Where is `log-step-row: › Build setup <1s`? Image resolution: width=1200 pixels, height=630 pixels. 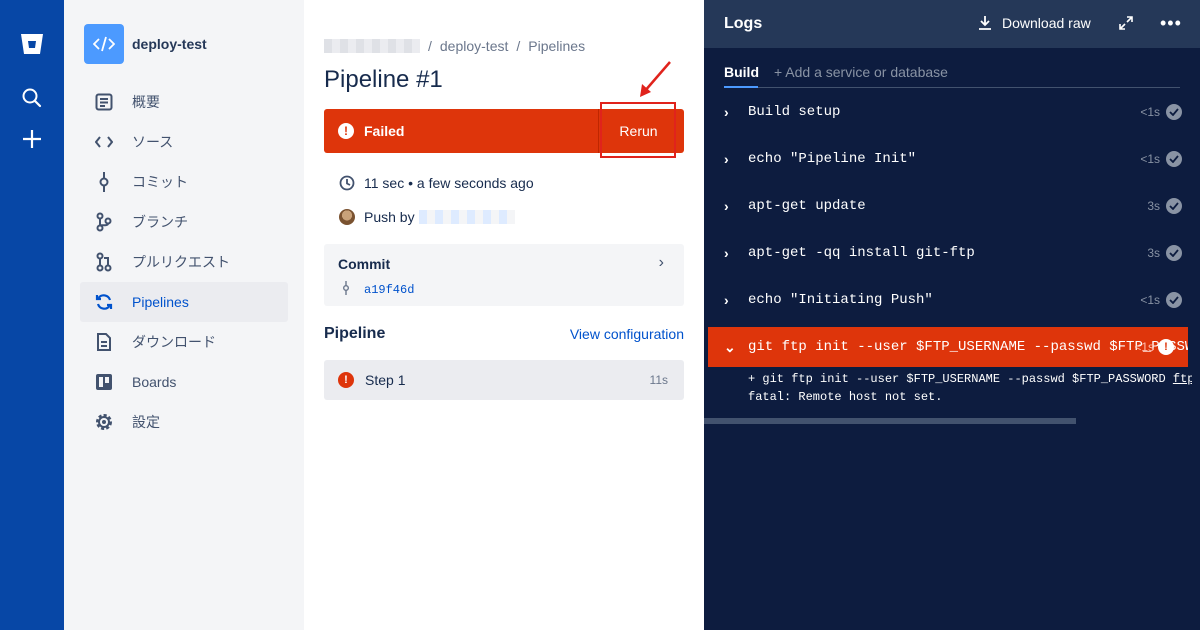
log-step-row: › Build setup <1s is located at coordinates (952, 112).